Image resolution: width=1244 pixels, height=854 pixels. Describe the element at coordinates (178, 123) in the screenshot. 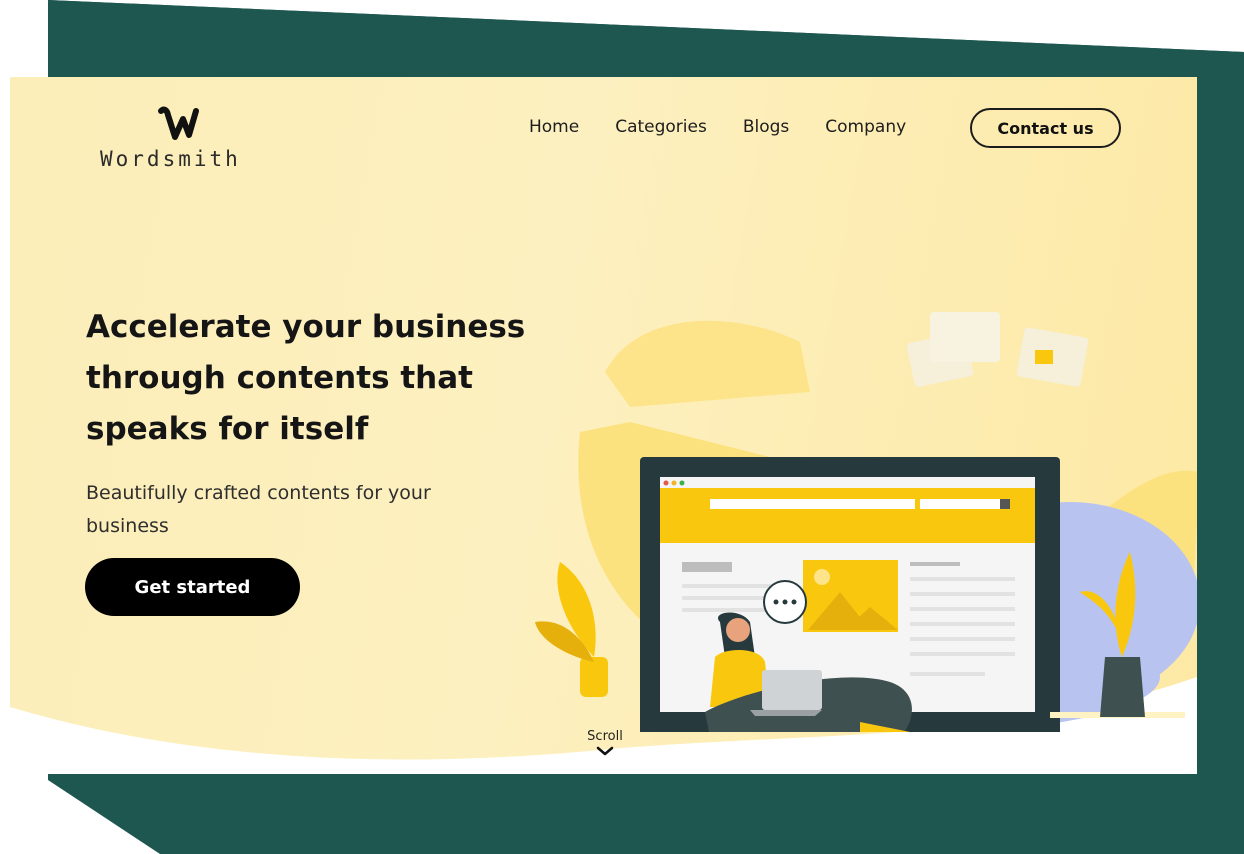

I see `w-logo-icon` at that location.